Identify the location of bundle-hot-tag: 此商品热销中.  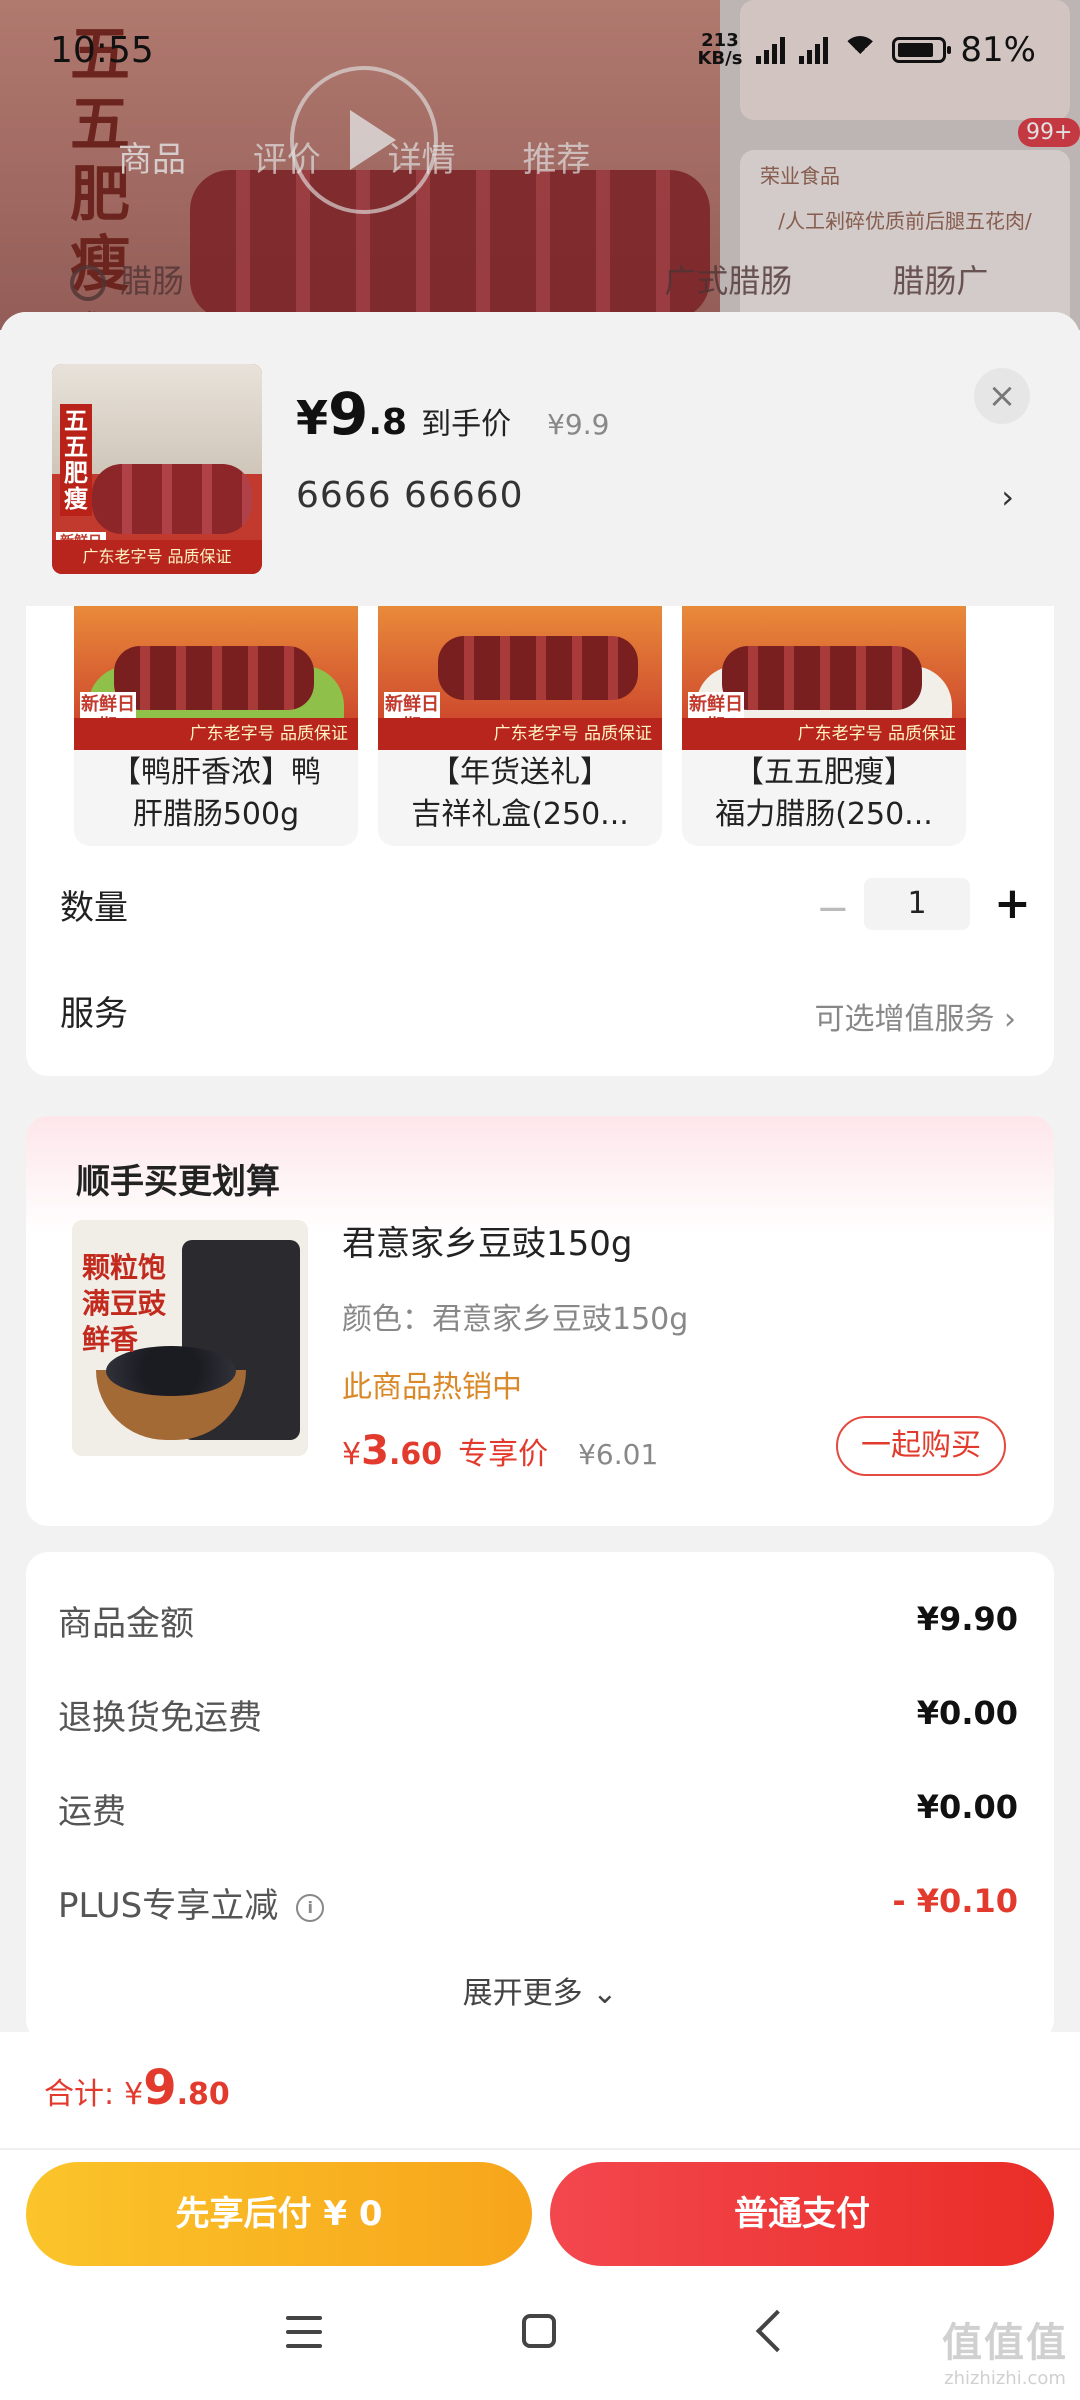
(432, 1387).